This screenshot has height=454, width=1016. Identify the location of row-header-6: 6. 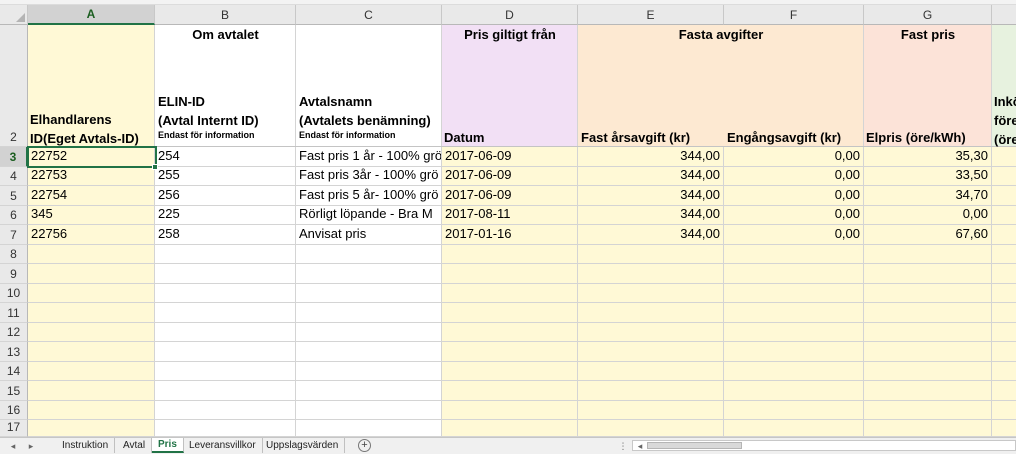
(14, 215).